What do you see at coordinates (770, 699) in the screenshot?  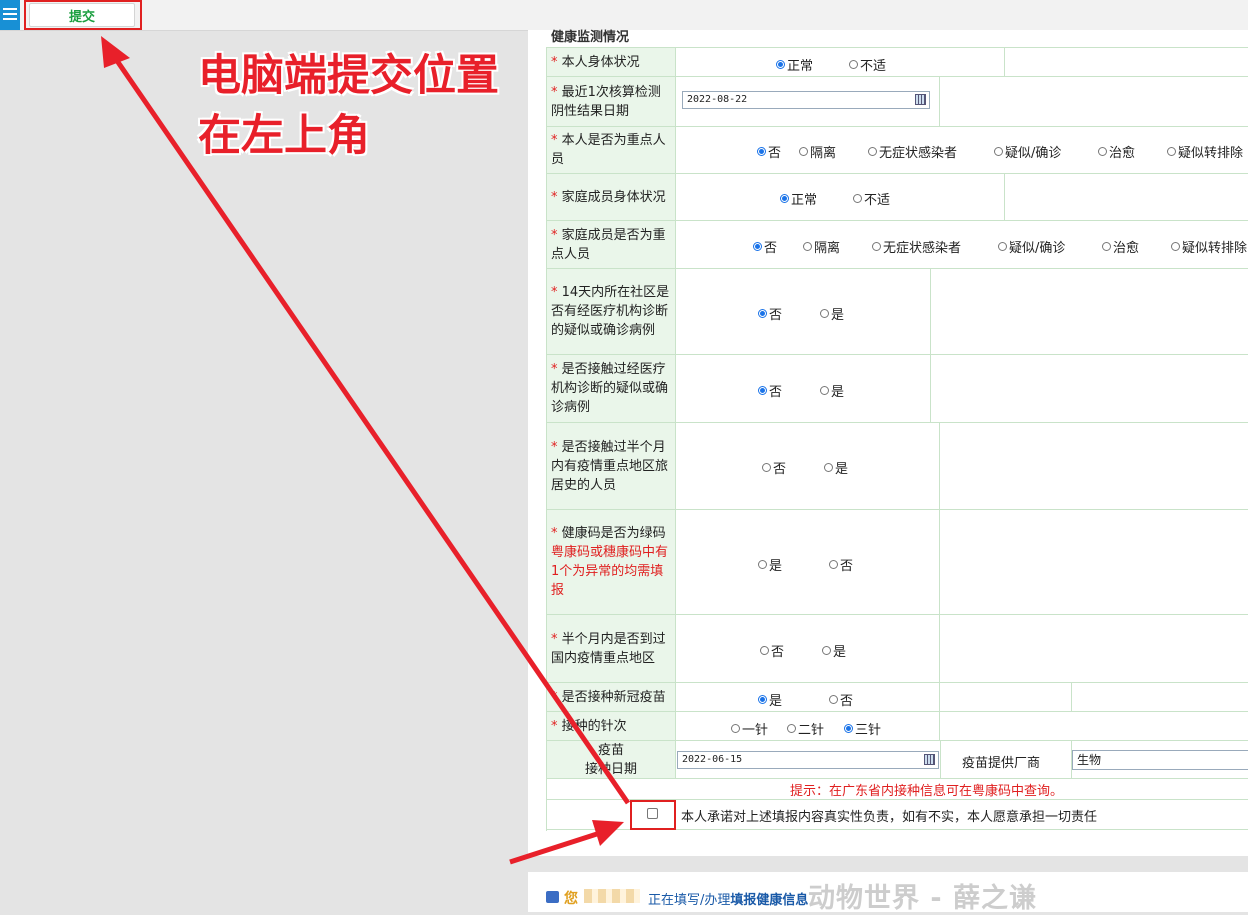 I see `radio-vaccinated-yes: 是` at bounding box center [770, 699].